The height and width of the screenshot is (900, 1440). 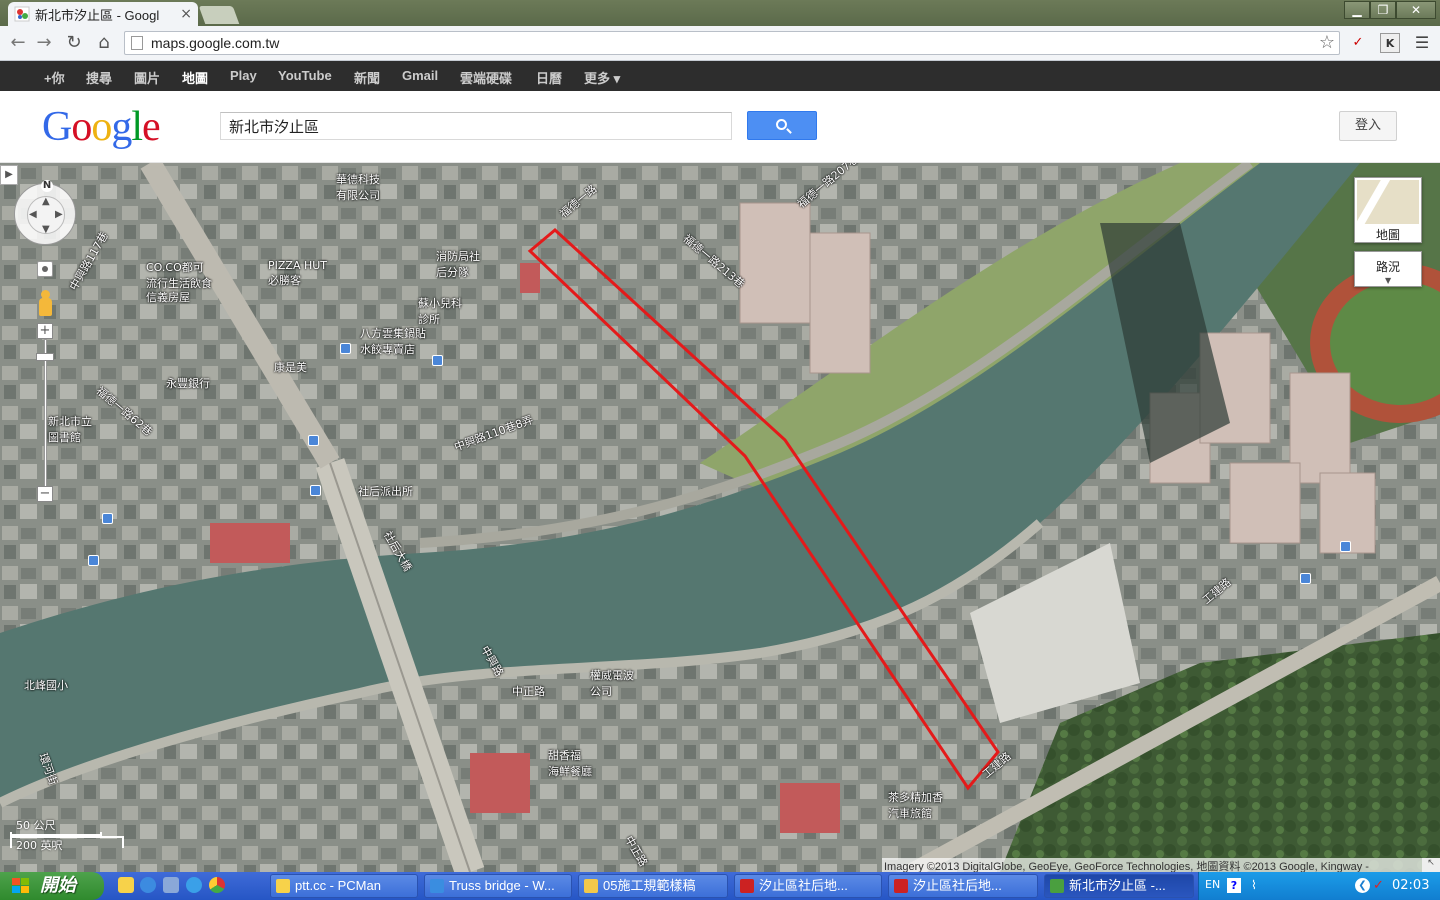 What do you see at coordinates (99, 77) in the screenshot?
I see `gbar-item: 搜尋` at bounding box center [99, 77].